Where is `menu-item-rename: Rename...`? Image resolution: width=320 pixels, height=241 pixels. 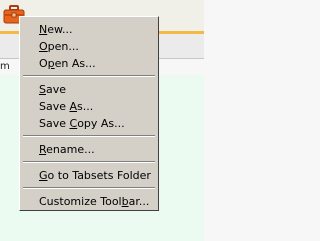 menu-item-rename: Rename... is located at coordinates (67, 149).